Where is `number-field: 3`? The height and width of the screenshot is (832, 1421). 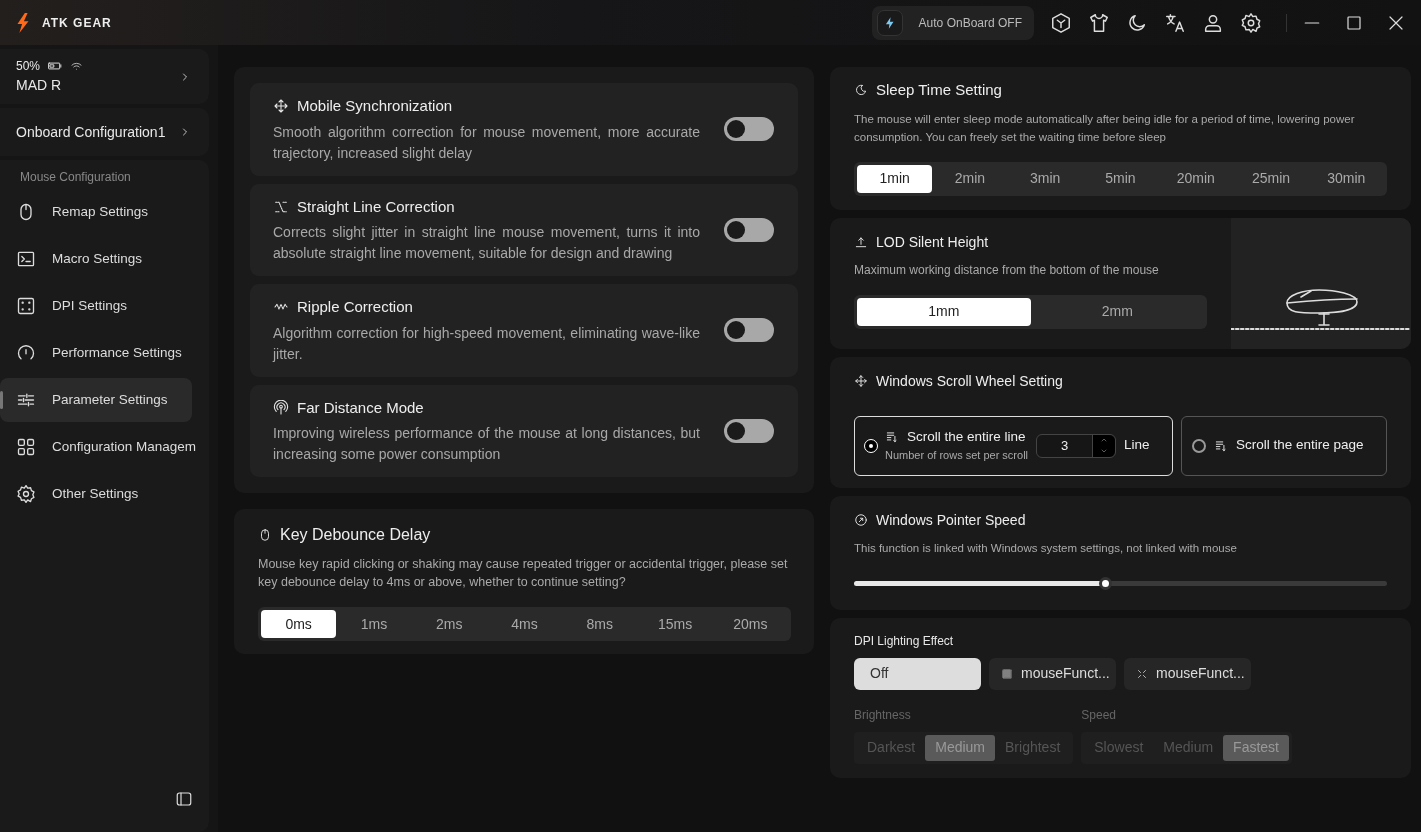 number-field: 3 is located at coordinates (1076, 445).